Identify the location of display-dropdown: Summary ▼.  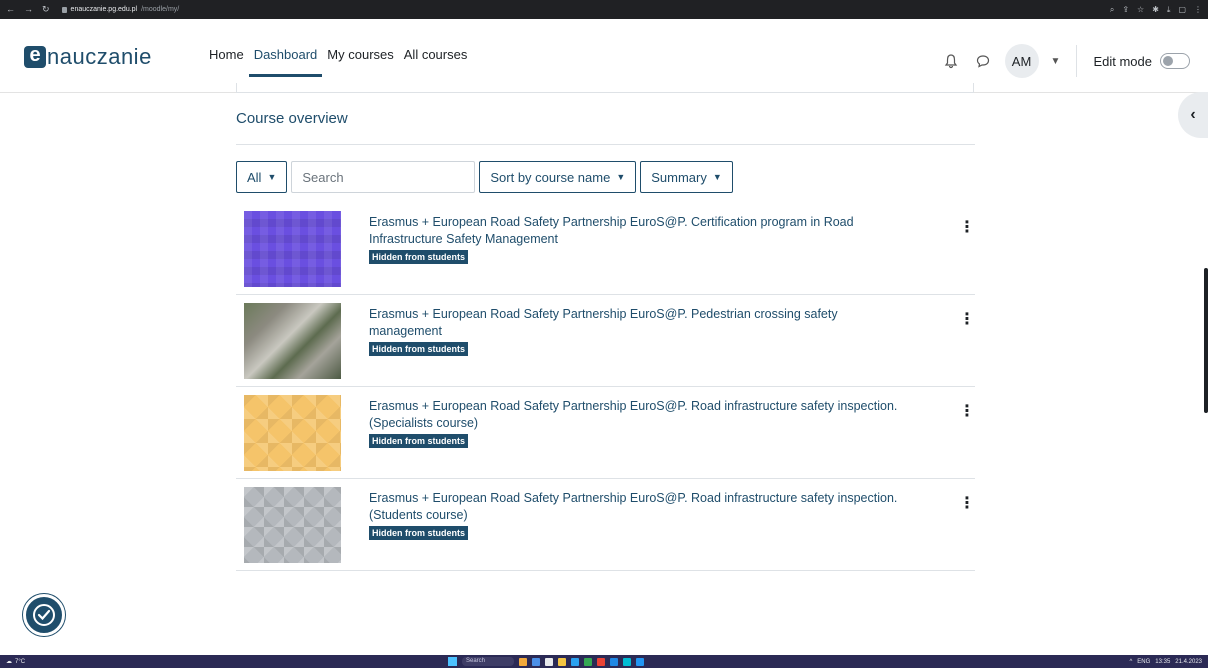
(686, 177).